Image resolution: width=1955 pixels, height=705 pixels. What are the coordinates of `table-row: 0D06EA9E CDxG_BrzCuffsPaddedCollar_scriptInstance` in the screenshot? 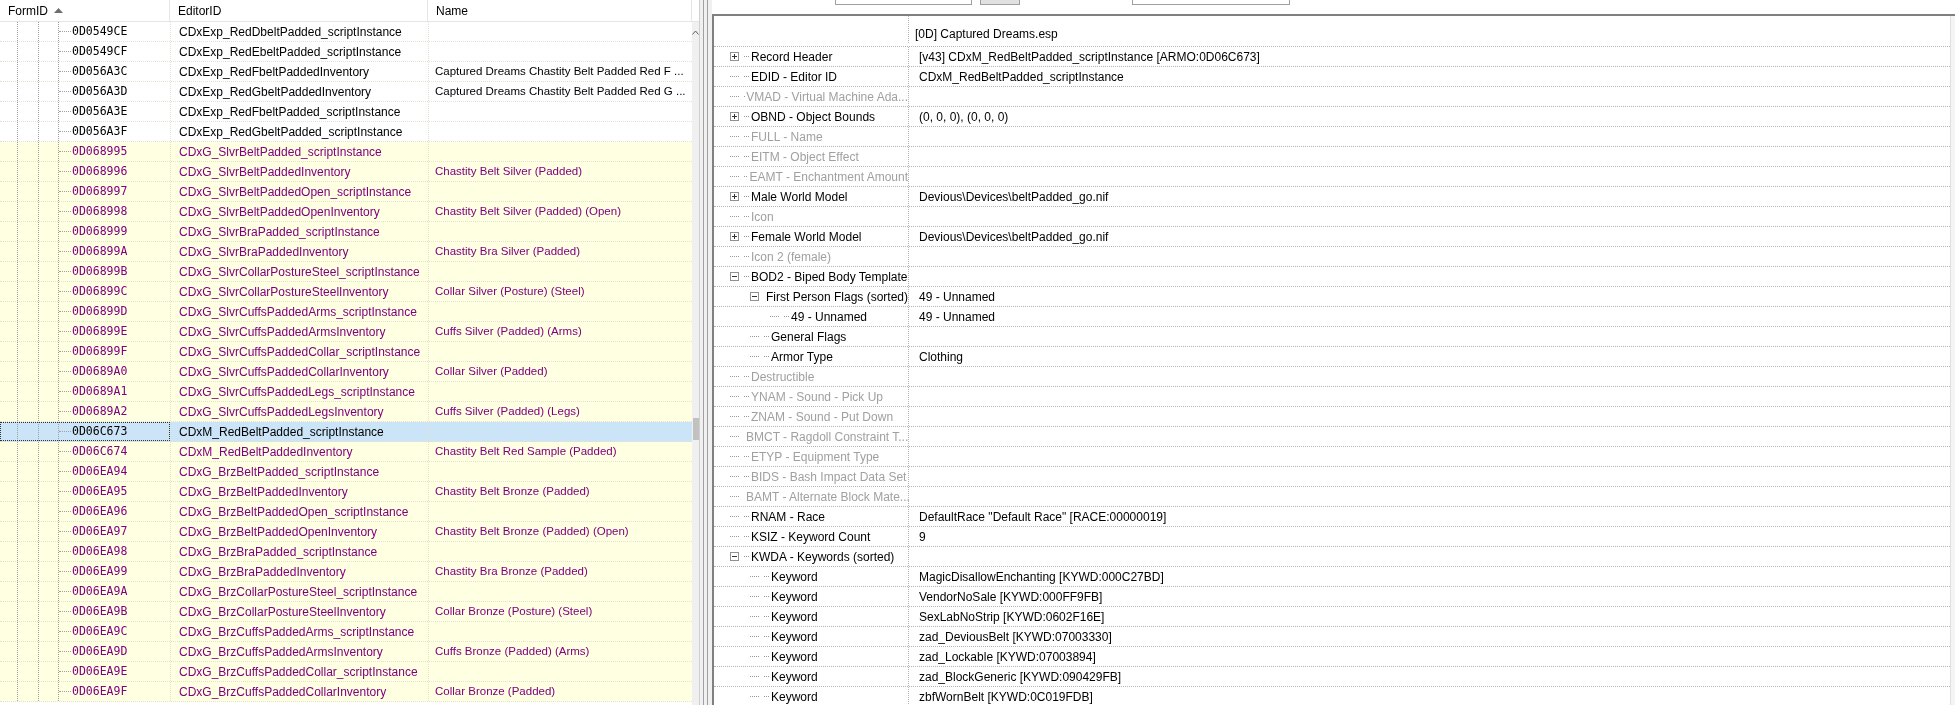 It's located at (346, 672).